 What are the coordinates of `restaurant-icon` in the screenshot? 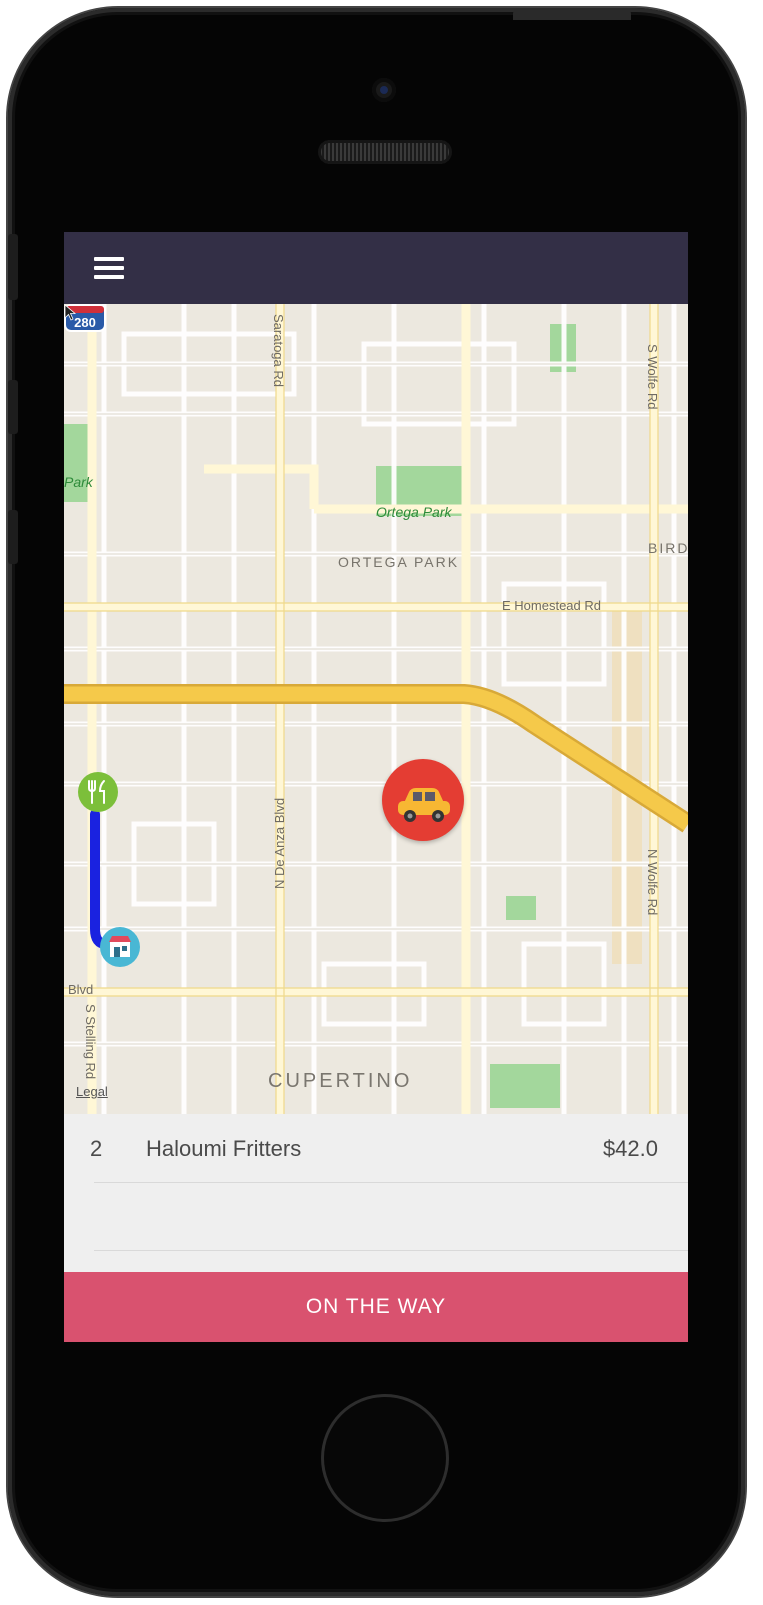 It's located at (96, 792).